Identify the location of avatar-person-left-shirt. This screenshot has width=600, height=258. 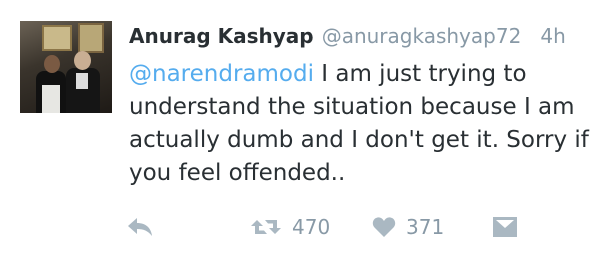
(51, 99).